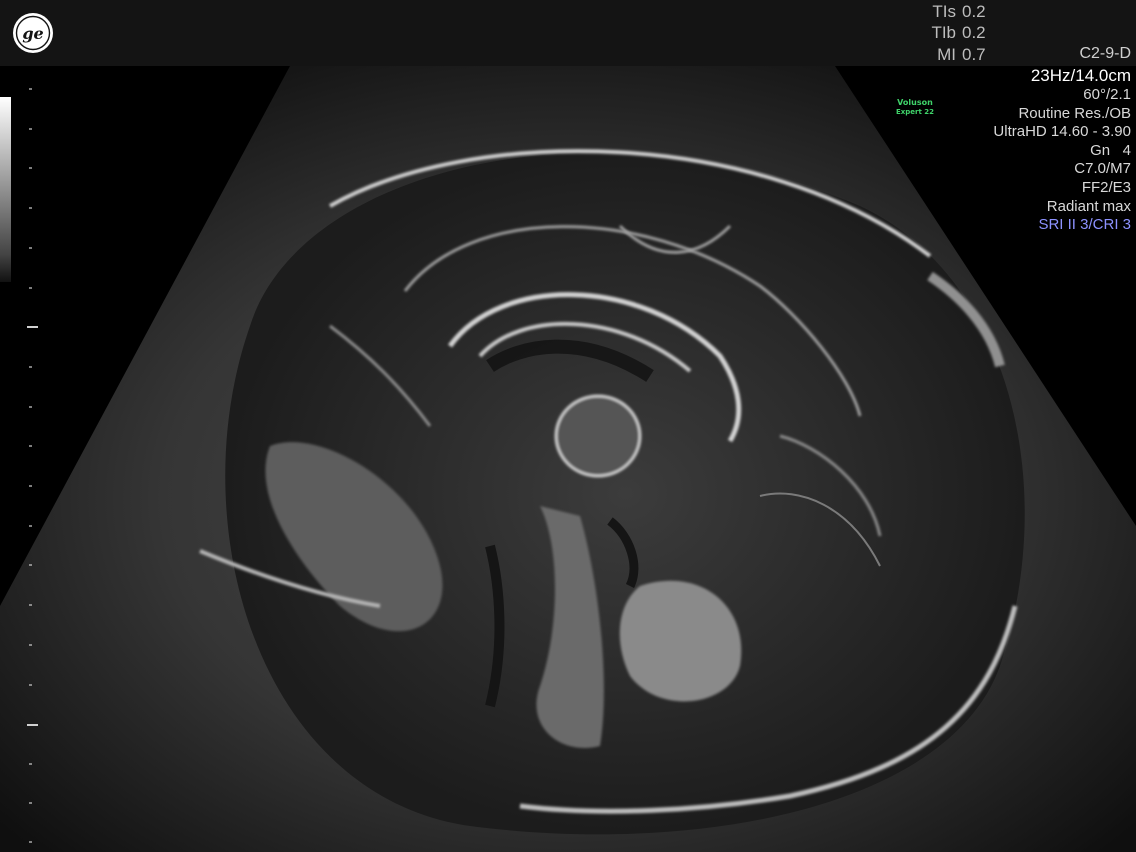 Image resolution: width=1136 pixels, height=852 pixels. What do you see at coordinates (974, 11) in the screenshot?
I see `tis-value: 0.2` at bounding box center [974, 11].